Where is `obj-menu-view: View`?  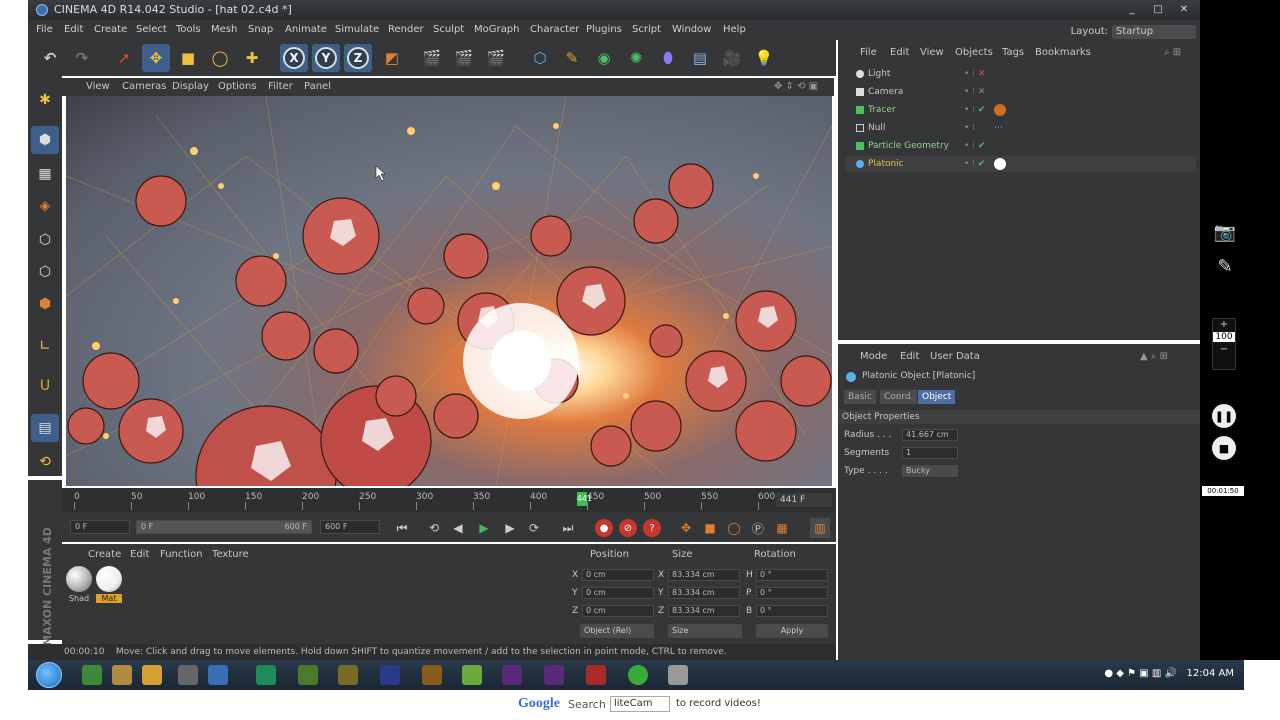 obj-menu-view: View is located at coordinates (932, 53).